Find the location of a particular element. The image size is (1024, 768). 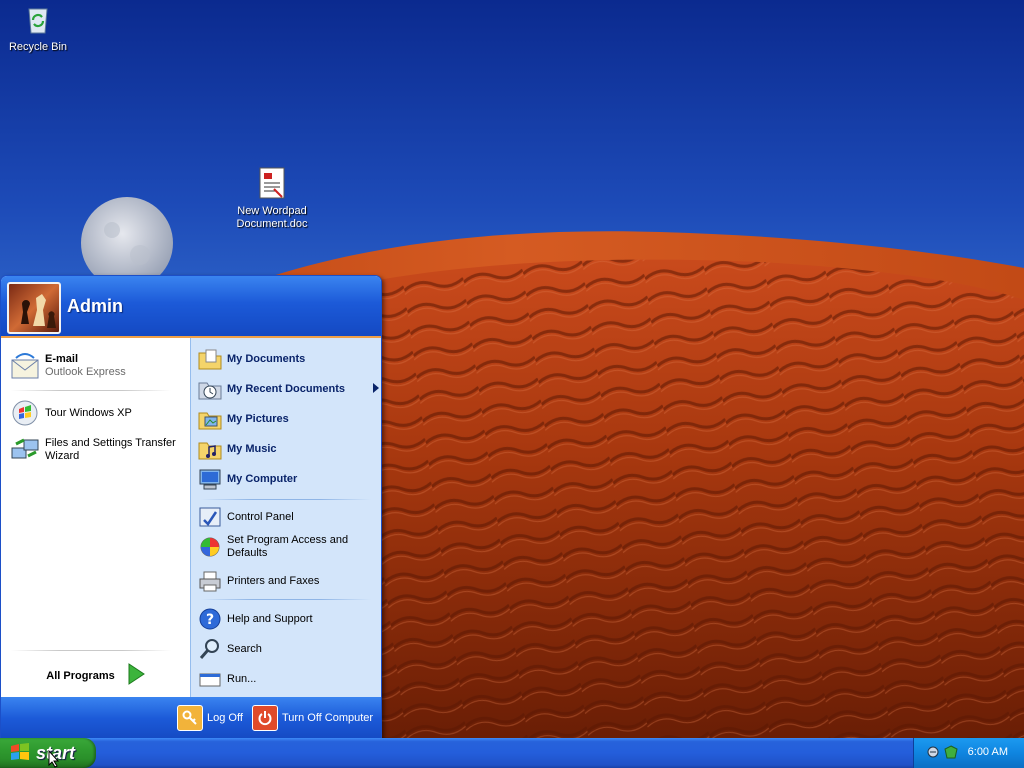

start-menu-footer: Log Off Turn Off Computer is located at coordinates (191, 718).